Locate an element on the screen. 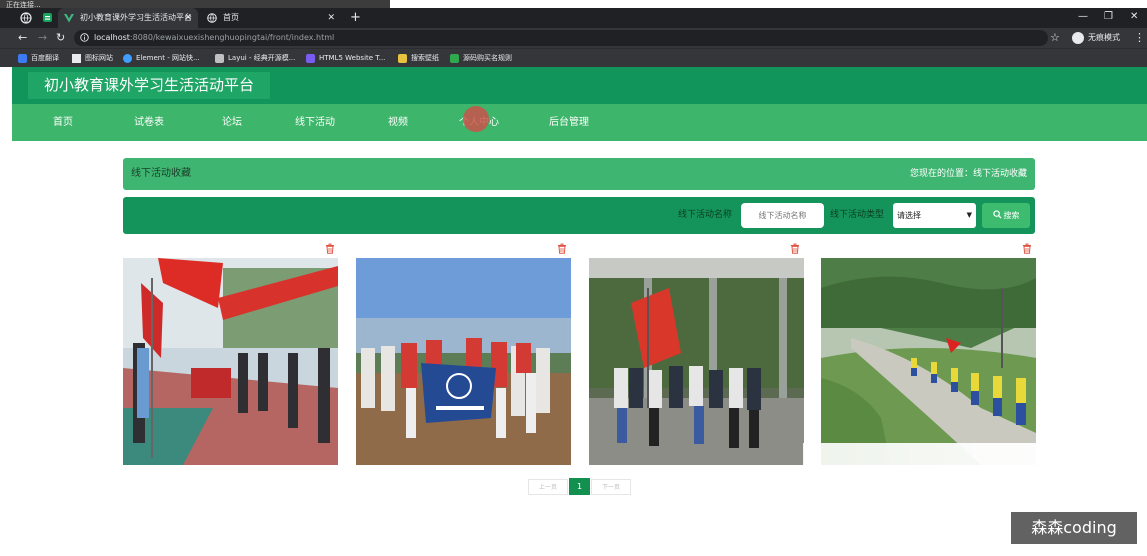 This screenshot has width=1147, height=556. star-icon: ☆ is located at coordinates (1055, 38).